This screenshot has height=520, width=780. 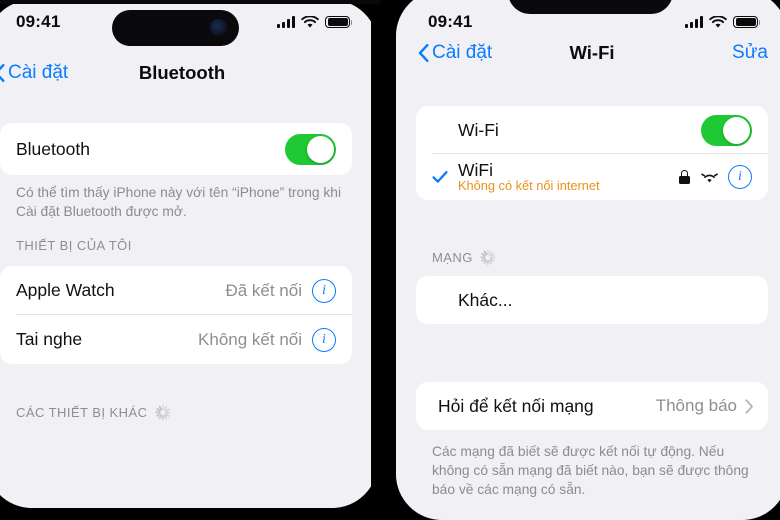 What do you see at coordinates (387, 260) in the screenshot?
I see `phone-gap-divider` at bounding box center [387, 260].